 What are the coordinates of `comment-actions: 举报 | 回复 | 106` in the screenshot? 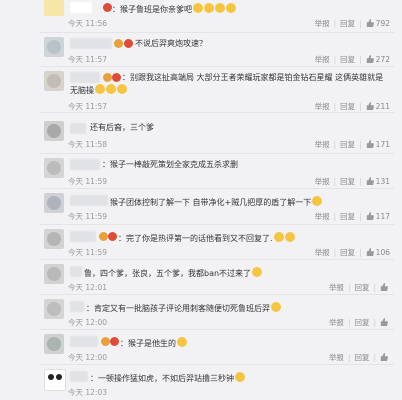 It's located at (352, 252).